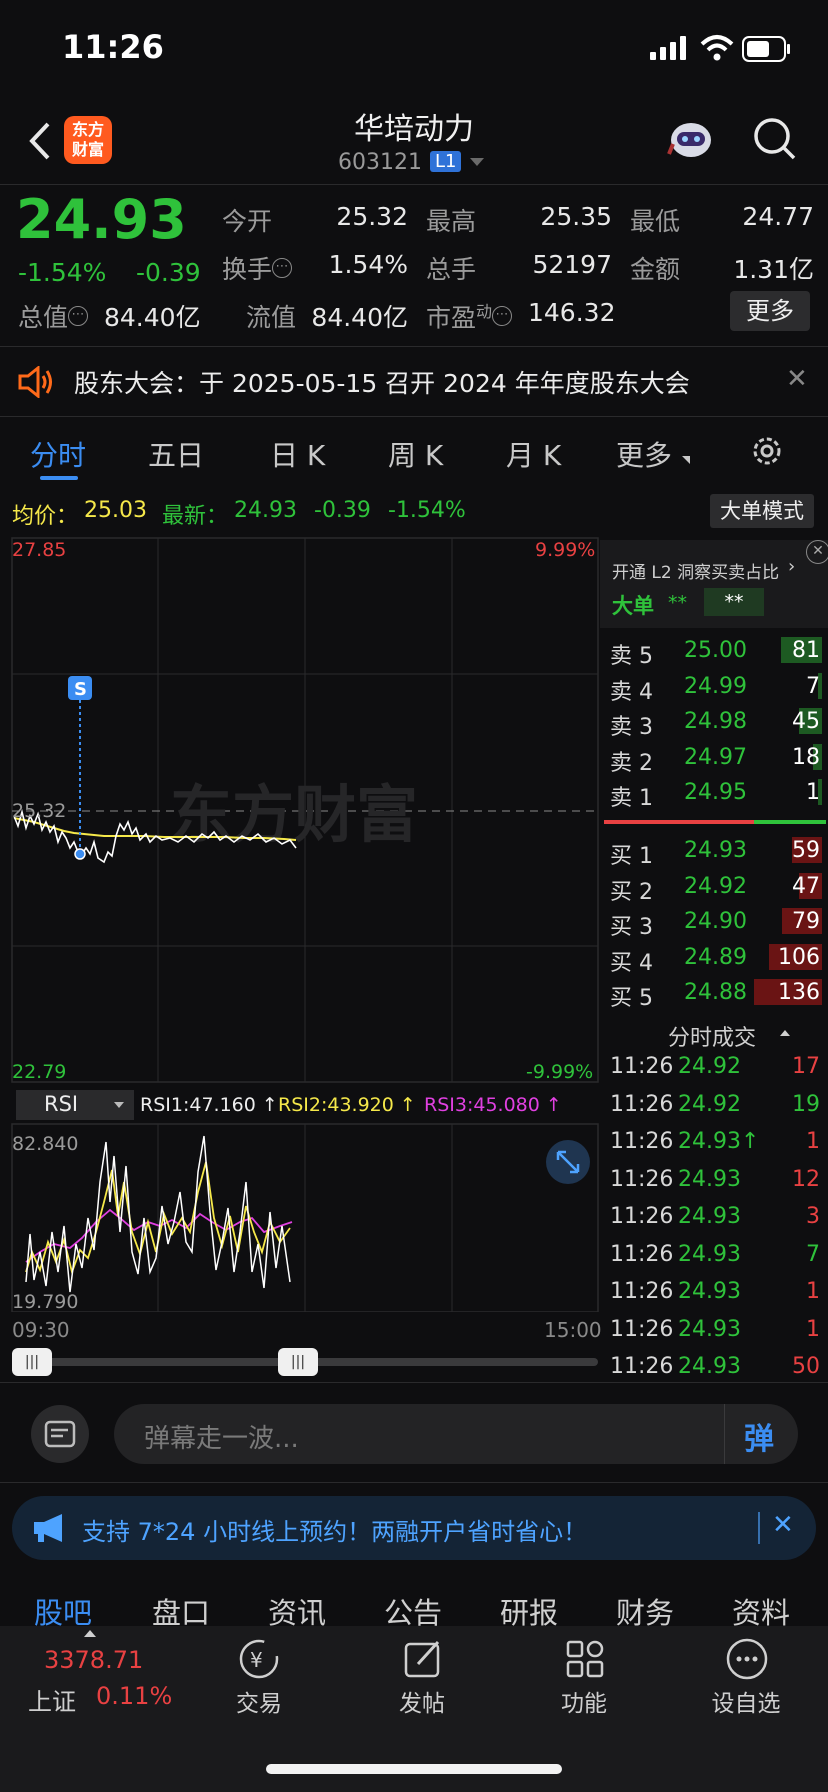 The height and width of the screenshot is (1792, 828). What do you see at coordinates (414, 184) in the screenshot?
I see `divider` at bounding box center [414, 184].